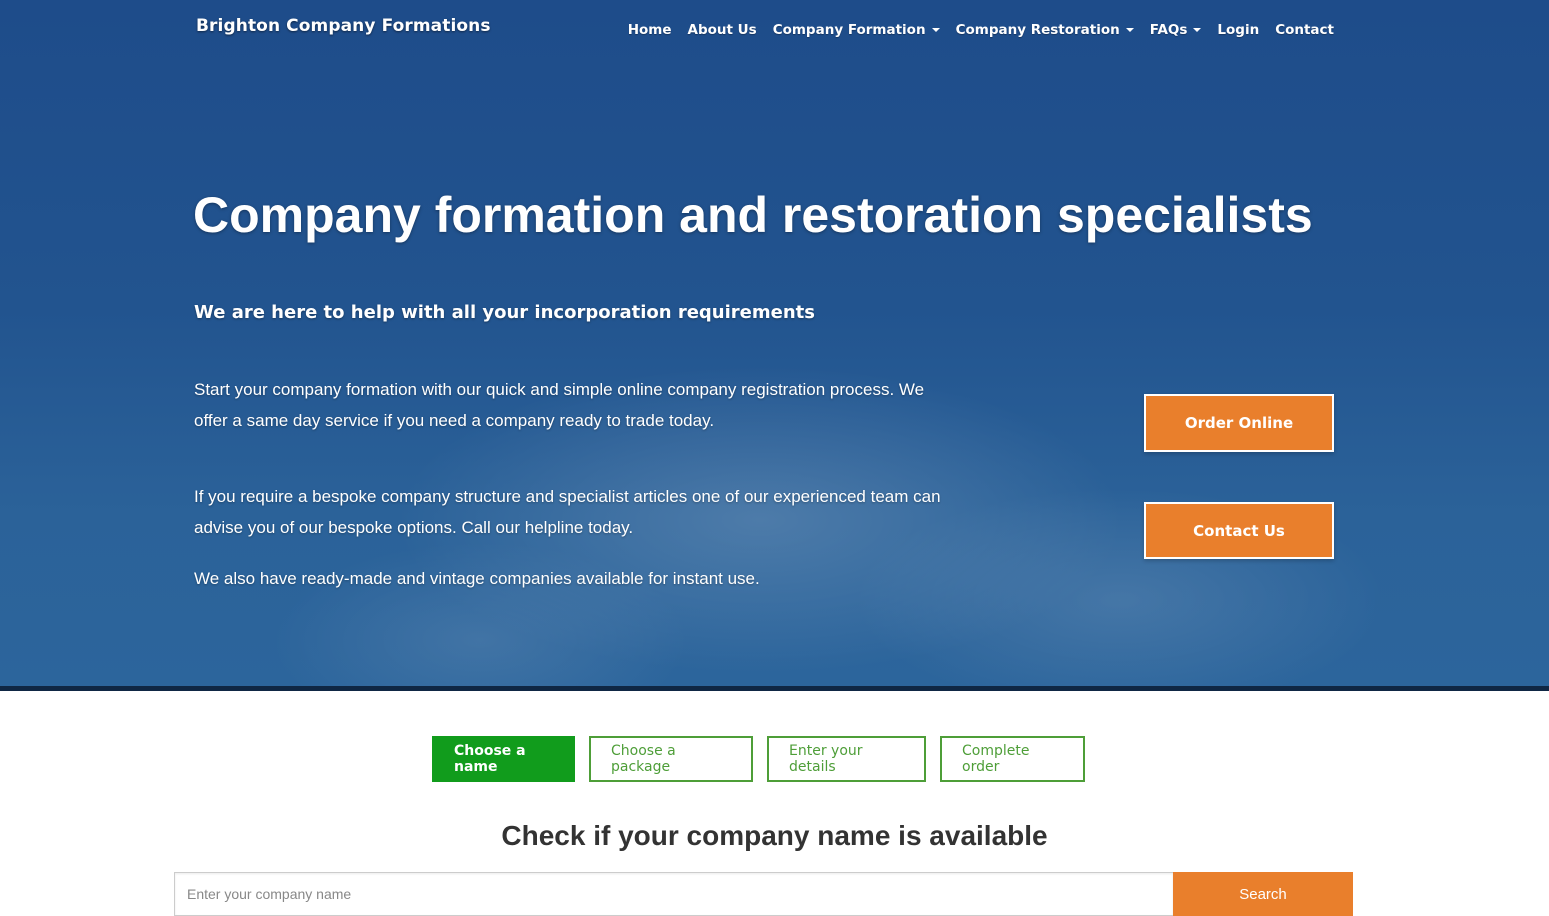  What do you see at coordinates (343, 26) in the screenshot?
I see `brand-logo: Brighton Company Formations` at bounding box center [343, 26].